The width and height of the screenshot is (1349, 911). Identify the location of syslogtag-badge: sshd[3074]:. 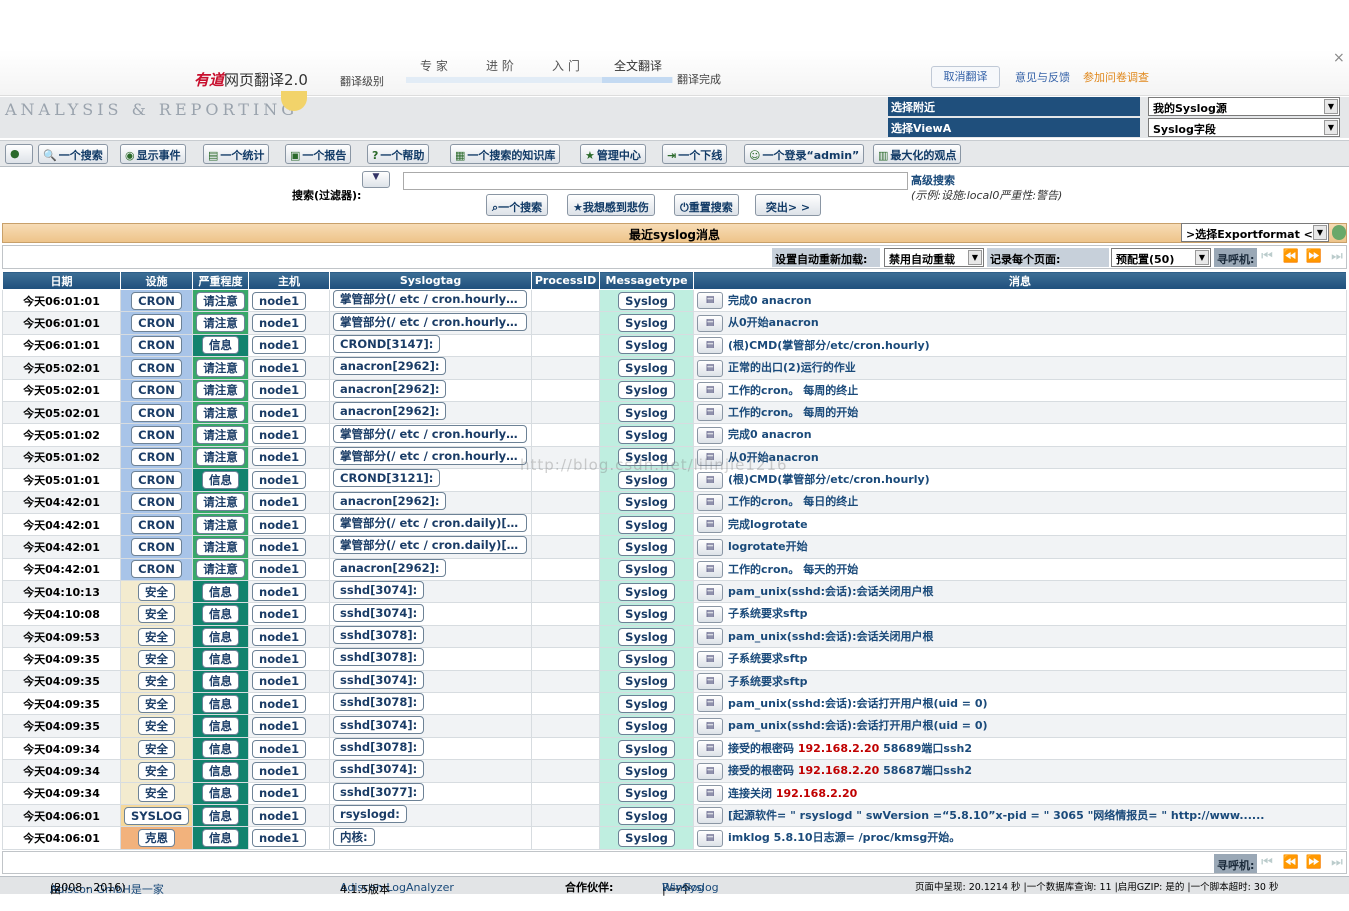
(379, 590).